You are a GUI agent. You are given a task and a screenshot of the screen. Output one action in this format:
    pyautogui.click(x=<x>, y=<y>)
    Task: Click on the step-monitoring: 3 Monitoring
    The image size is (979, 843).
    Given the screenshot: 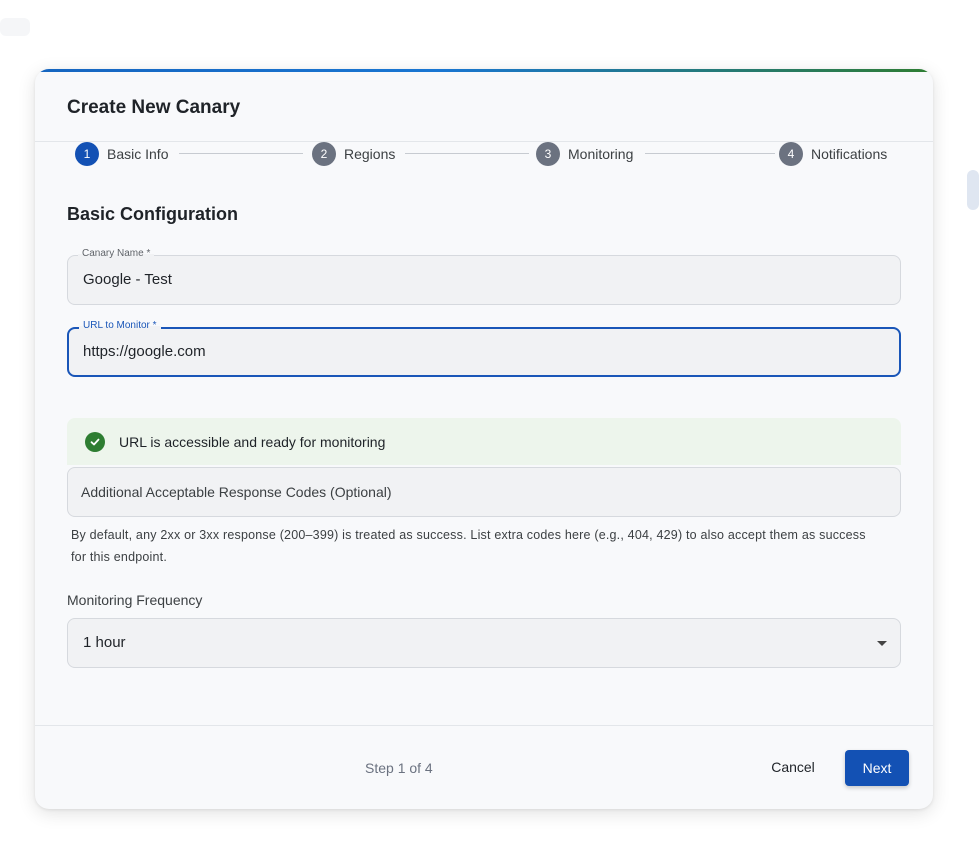 What is the action you would take?
    pyautogui.click(x=585, y=154)
    